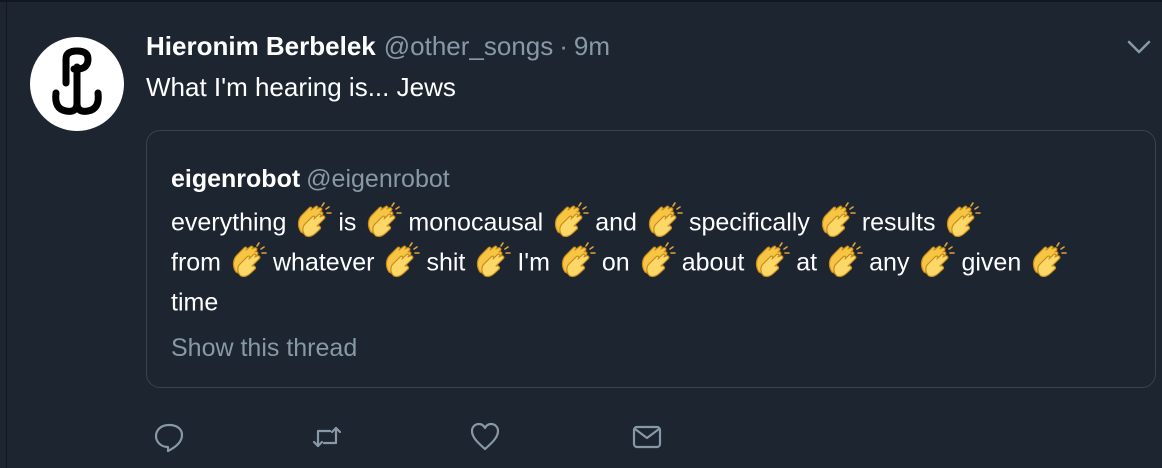  What do you see at coordinates (77, 81) in the screenshot?
I see `anchor-symbol-icon` at bounding box center [77, 81].